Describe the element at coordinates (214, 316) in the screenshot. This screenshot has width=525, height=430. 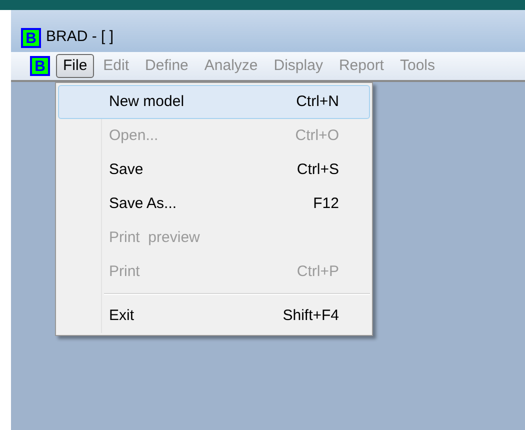
I see `menu-option: Exit Shift+F4` at that location.